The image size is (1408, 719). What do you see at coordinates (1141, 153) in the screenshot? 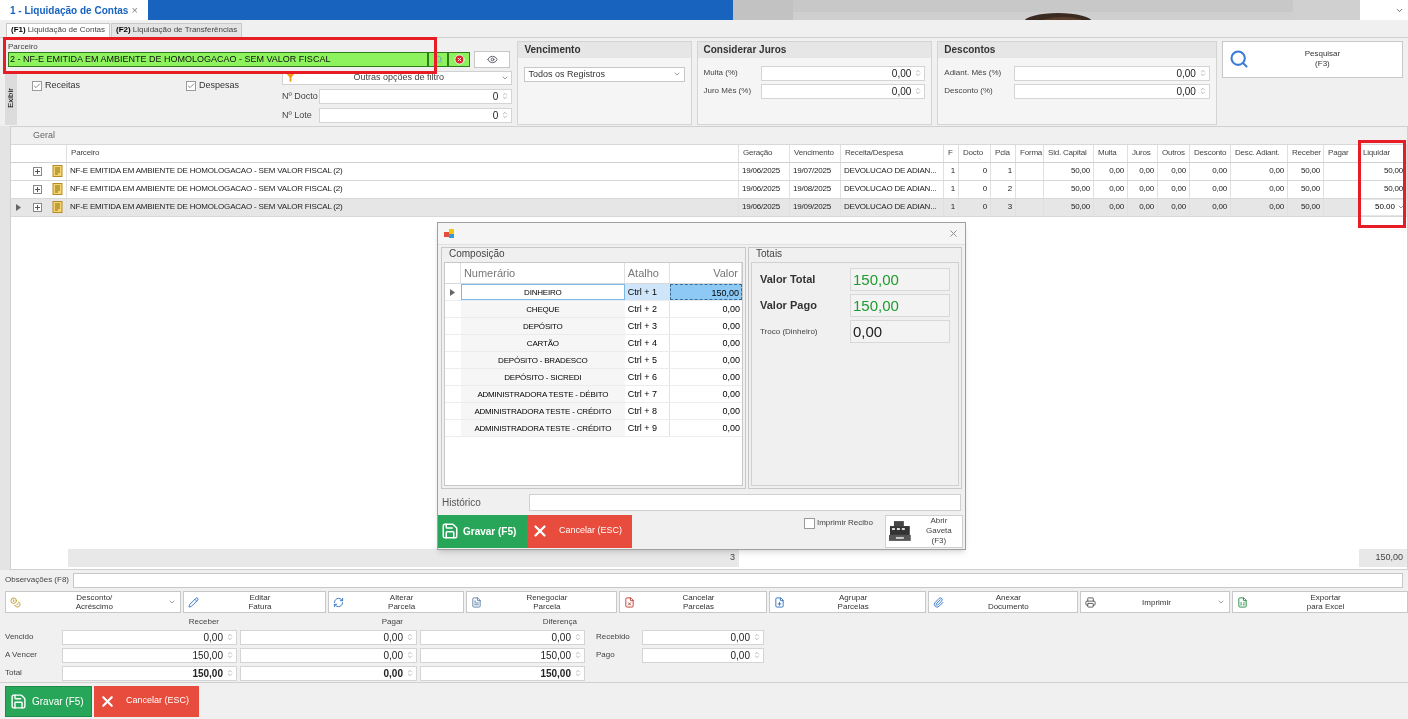
I see `column-header: Juros` at bounding box center [1141, 153].